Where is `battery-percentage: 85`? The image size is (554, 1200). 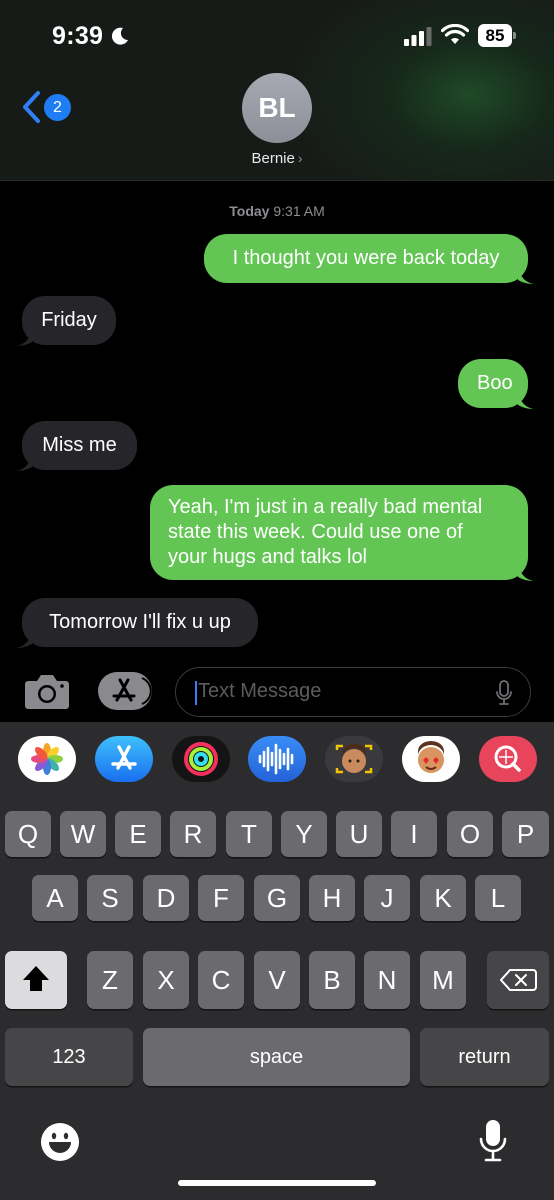
battery-percentage: 85 is located at coordinates (495, 35).